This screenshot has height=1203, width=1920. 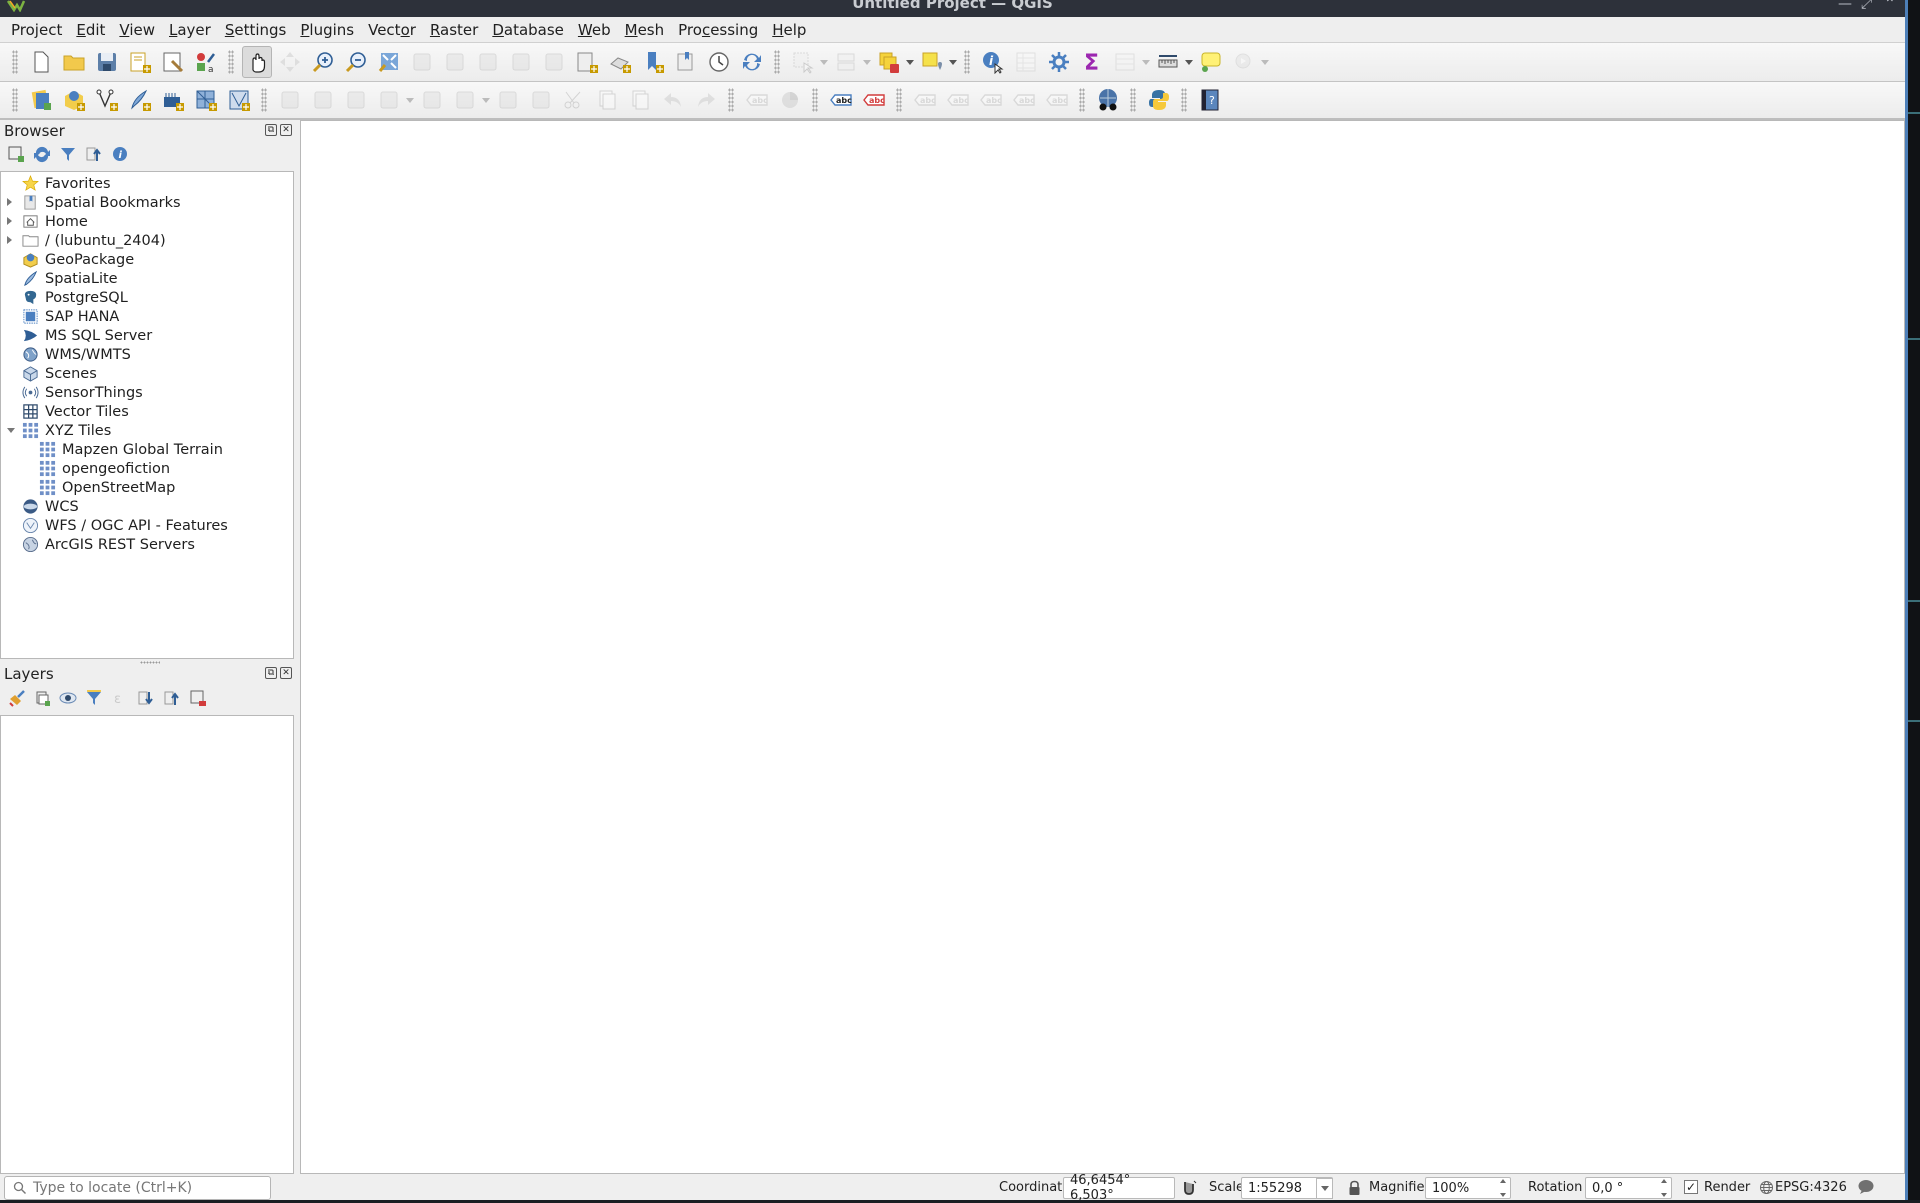 What do you see at coordinates (327, 30) in the screenshot?
I see `menu-plugins: Plugins` at bounding box center [327, 30].